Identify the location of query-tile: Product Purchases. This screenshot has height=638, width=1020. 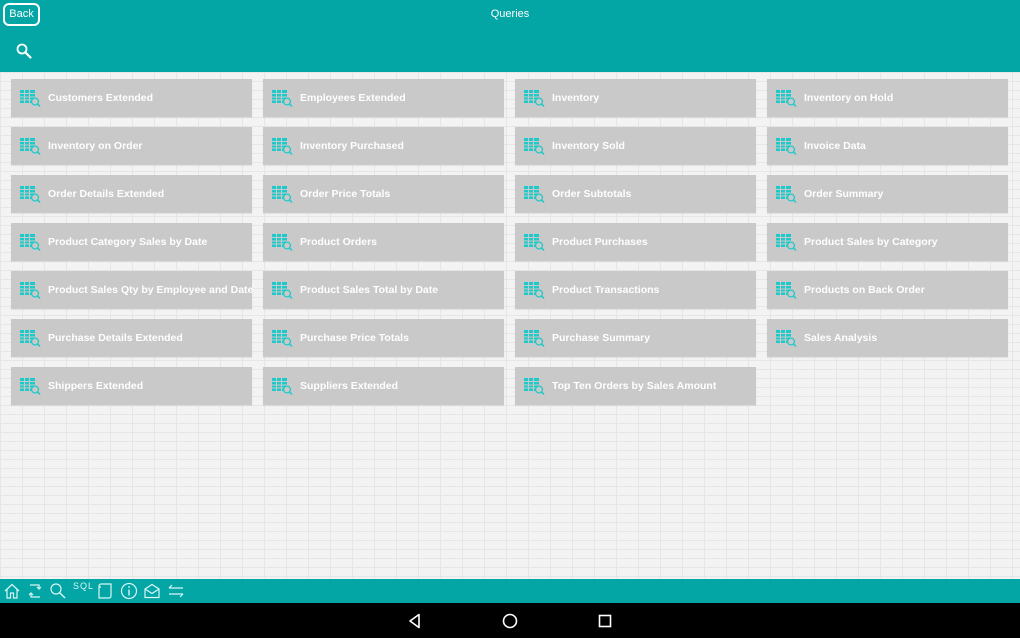
(635, 242).